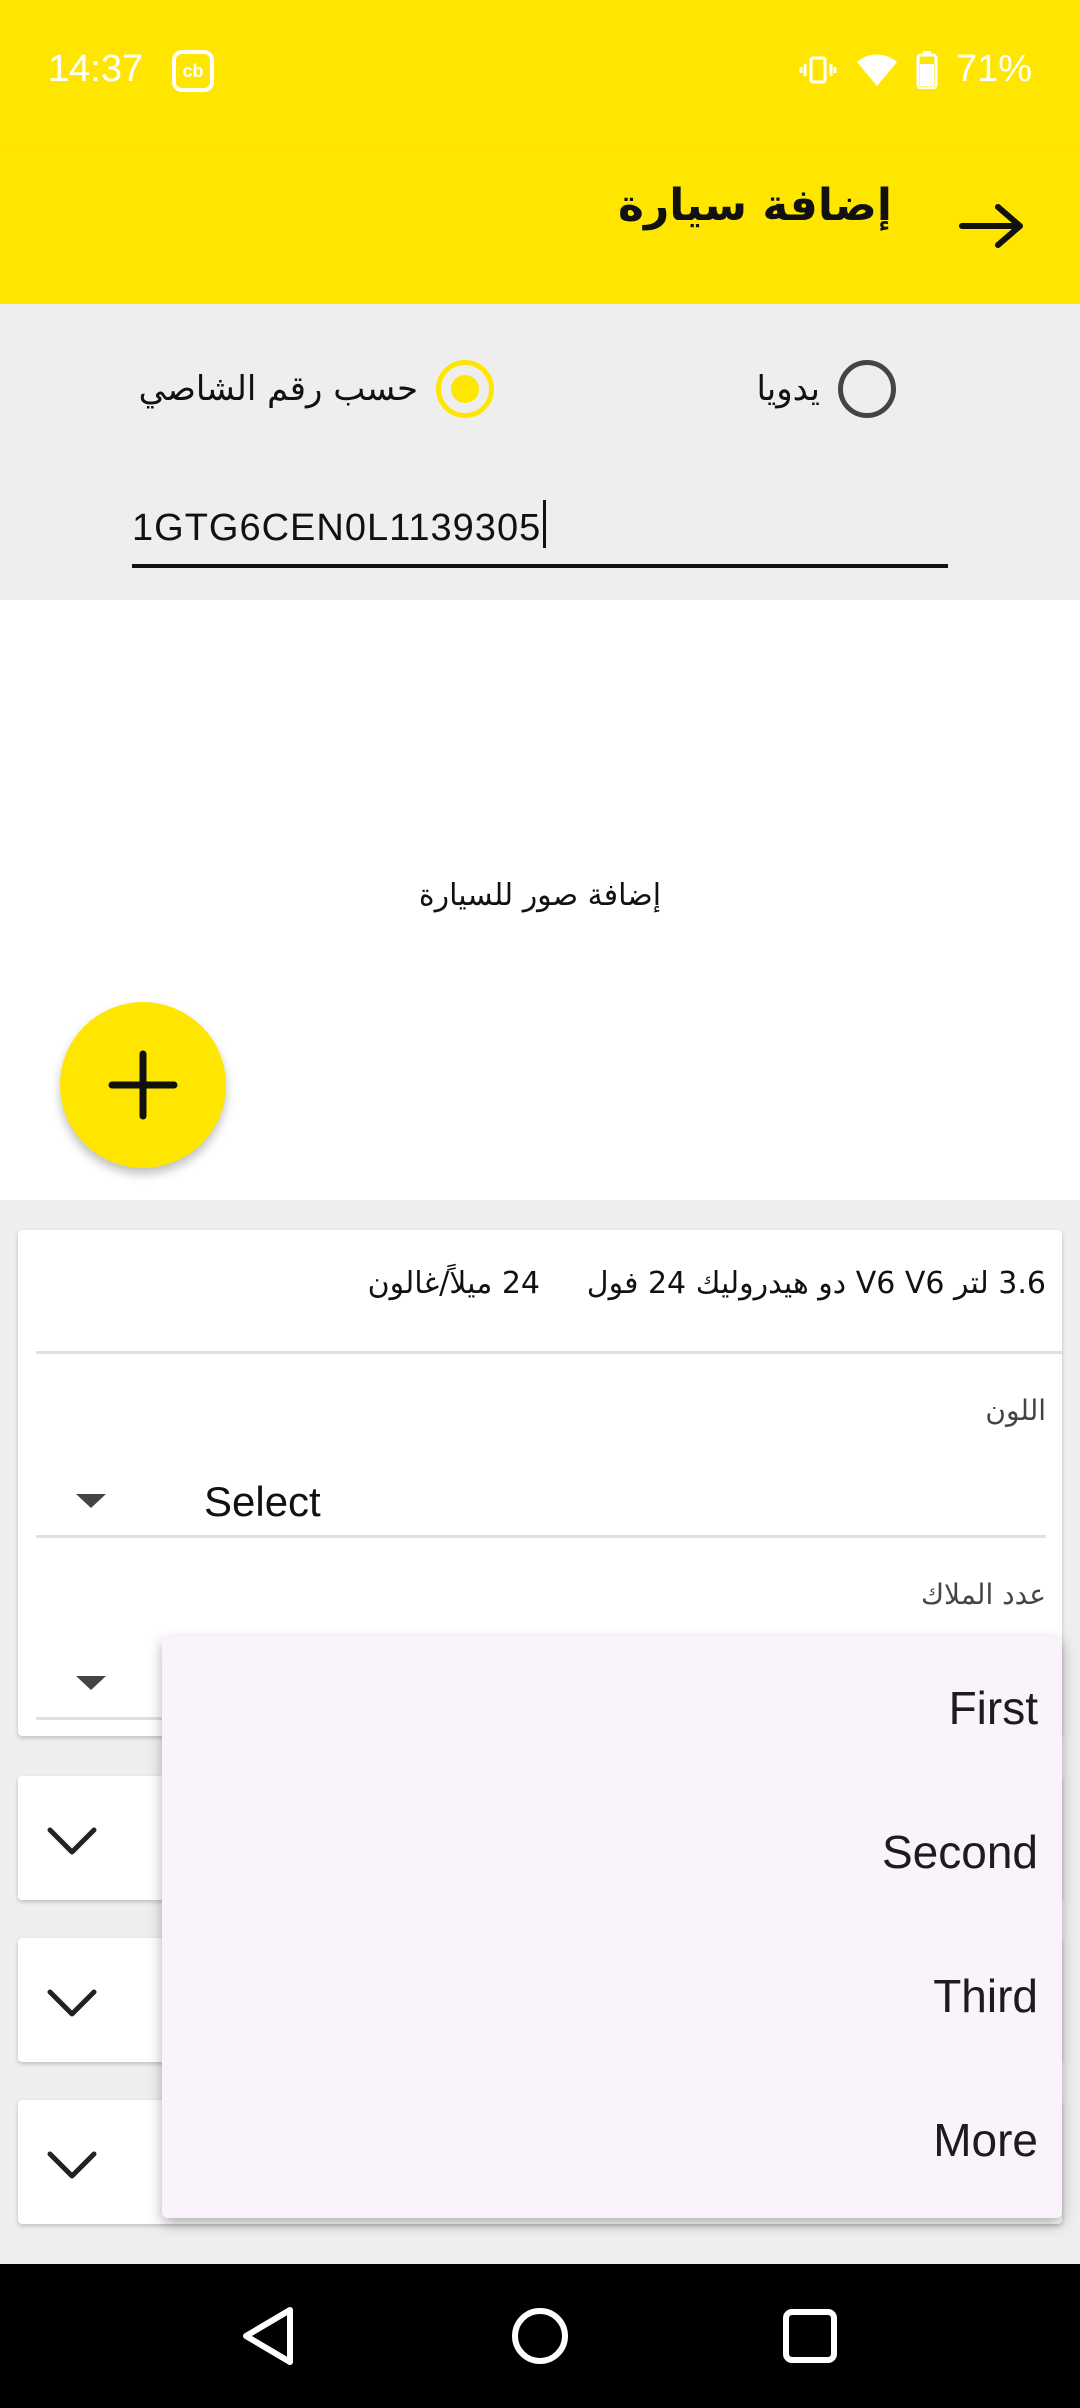  Describe the element at coordinates (915, 69) in the screenshot. I see `status-icons: 71%` at that location.